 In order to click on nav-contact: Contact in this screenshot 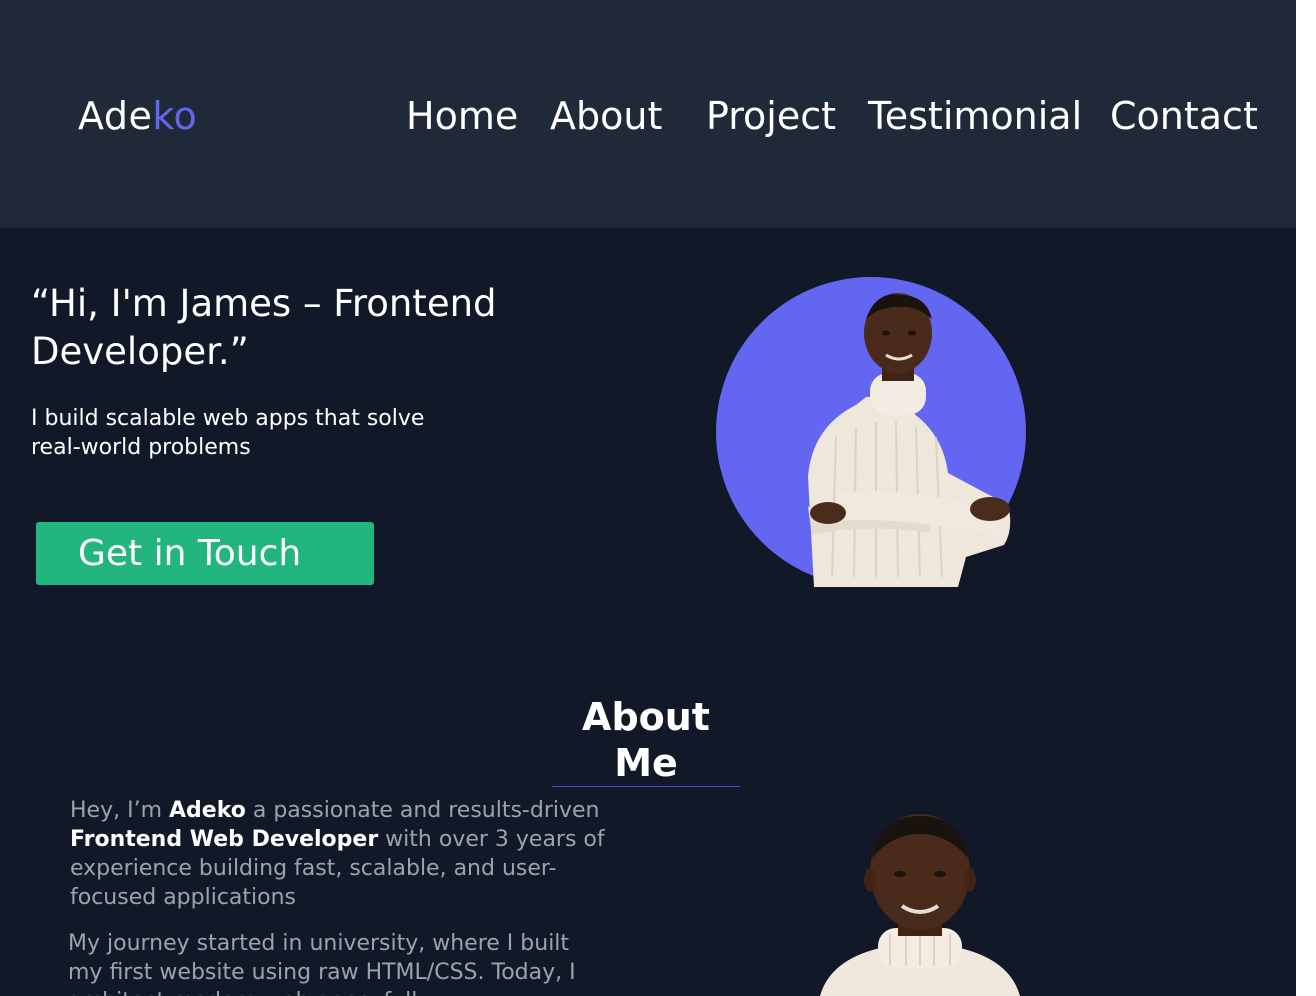, I will do `click(1184, 116)`.